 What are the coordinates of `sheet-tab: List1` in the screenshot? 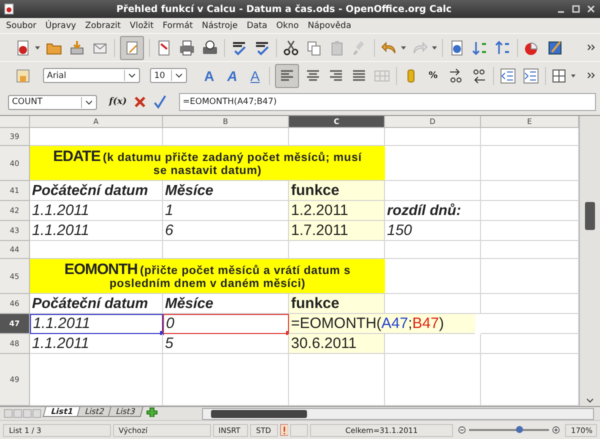 It's located at (62, 412).